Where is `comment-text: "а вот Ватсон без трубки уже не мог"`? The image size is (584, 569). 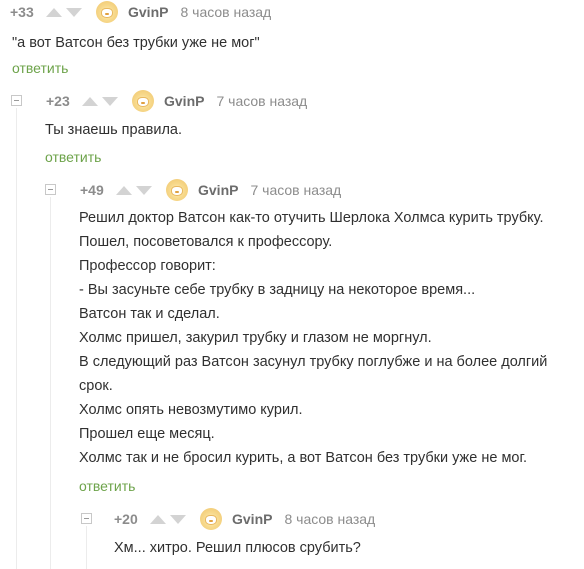
comment-text: "а вот Ватсон без трубки уже не мог" is located at coordinates (136, 43).